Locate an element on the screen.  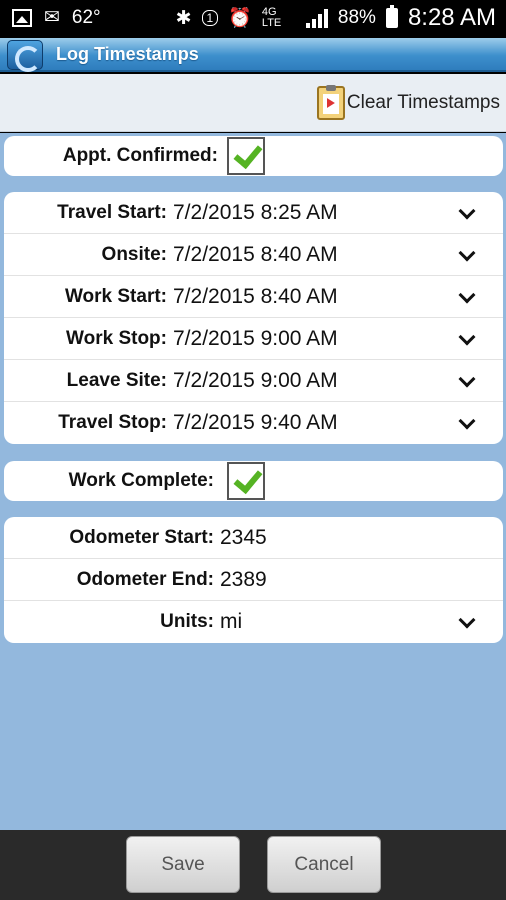
timestamp-value: 7/2/2015 9:40 AM is located at coordinates (255, 422).